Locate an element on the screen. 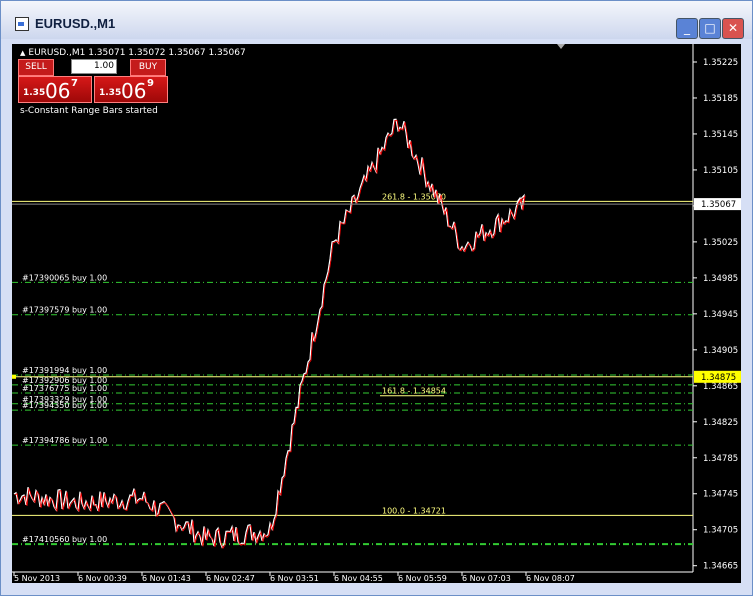 The image size is (753, 596). y-tick-label: 1.35225 is located at coordinates (720, 63).